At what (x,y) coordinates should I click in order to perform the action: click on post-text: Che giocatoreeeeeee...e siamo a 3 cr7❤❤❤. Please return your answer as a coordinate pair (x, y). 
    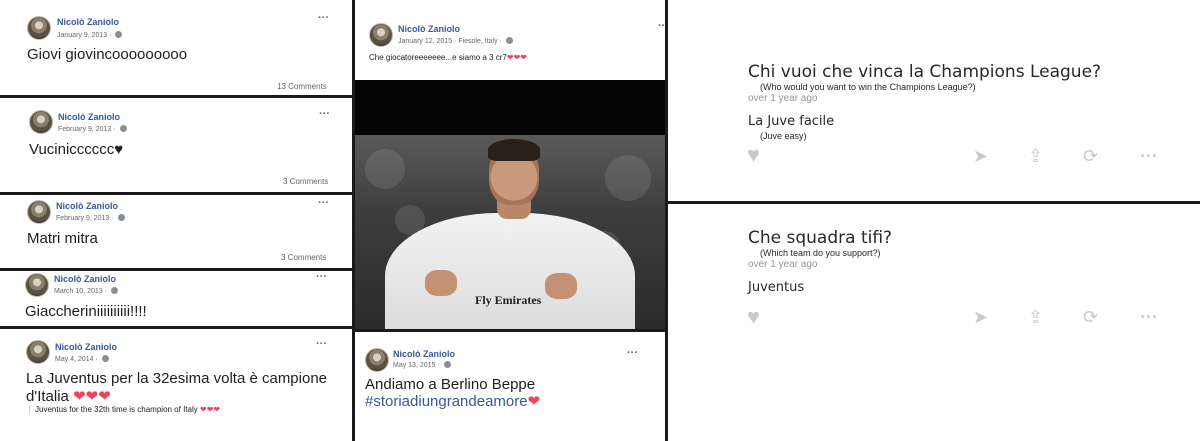
    Looking at the image, I should click on (448, 57).